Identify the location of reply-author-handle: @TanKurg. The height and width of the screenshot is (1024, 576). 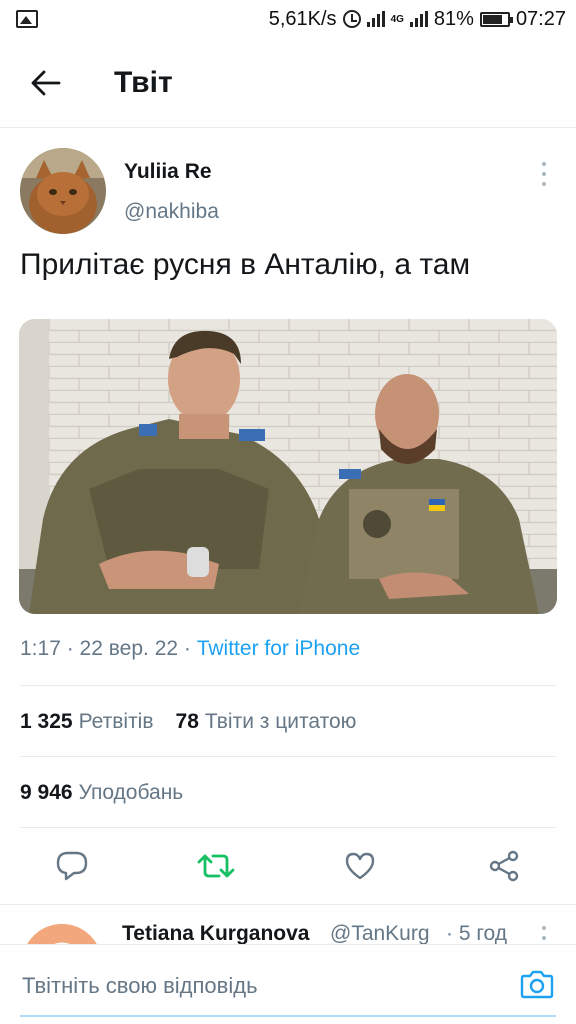
(380, 933).